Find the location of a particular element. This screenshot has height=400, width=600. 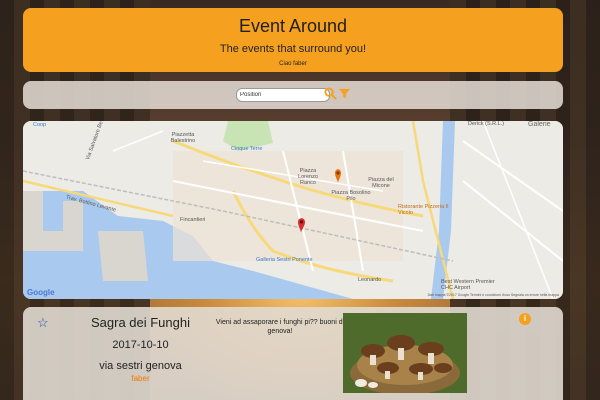

map-label: Piazza del Micone is located at coordinates (381, 183).